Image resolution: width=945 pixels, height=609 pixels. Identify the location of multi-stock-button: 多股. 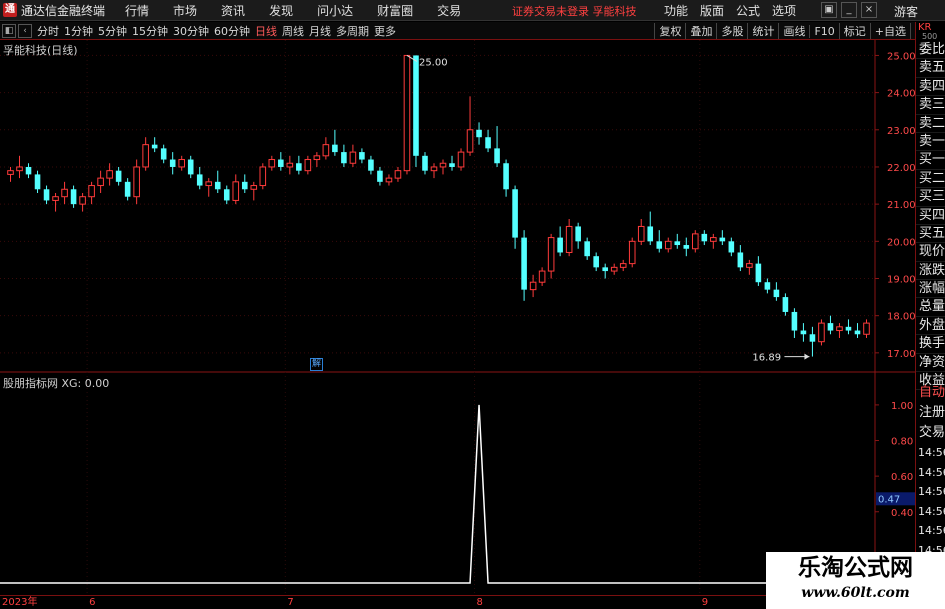
(731, 31).